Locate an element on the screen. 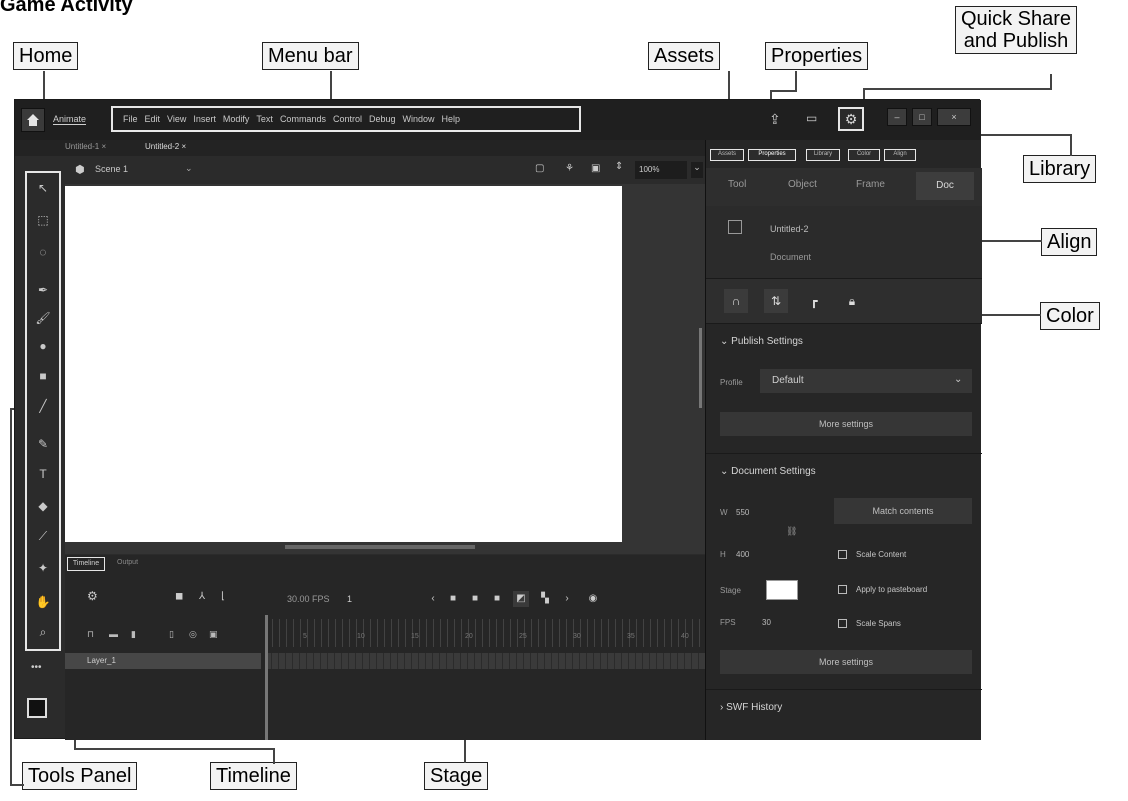 The width and height of the screenshot is (1128, 801). output-tab: Output is located at coordinates (127, 562).